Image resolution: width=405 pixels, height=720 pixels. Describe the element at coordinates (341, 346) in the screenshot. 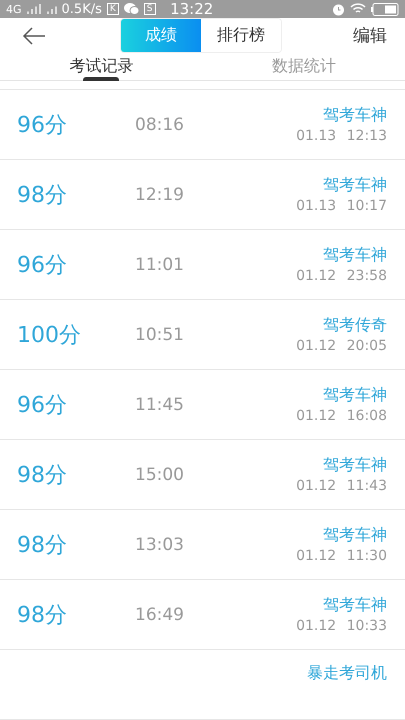

I see `date-time: 01.12 20:05` at that location.